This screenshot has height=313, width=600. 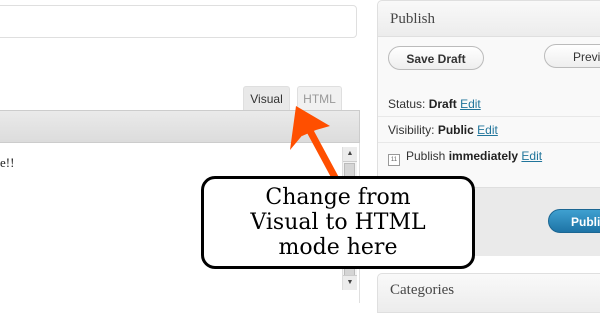 I want to click on annotation-callout: Change from Visual to HTML mode here, so click(x=338, y=222).